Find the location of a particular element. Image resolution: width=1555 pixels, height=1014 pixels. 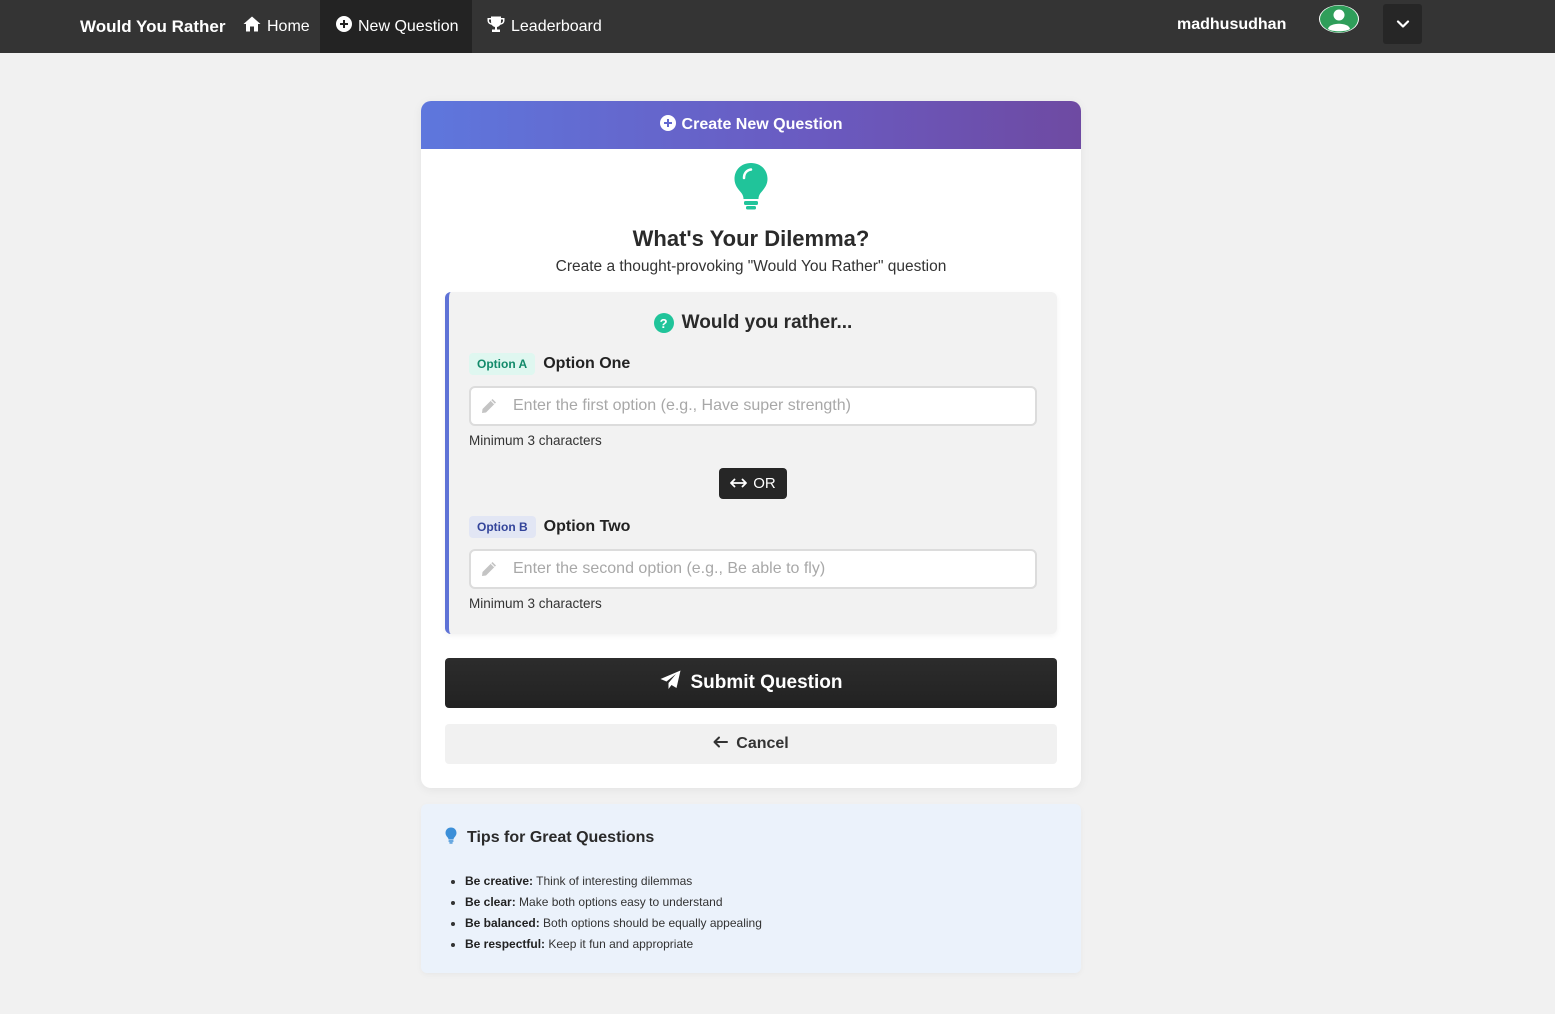

or-divider: OR is located at coordinates (753, 483).